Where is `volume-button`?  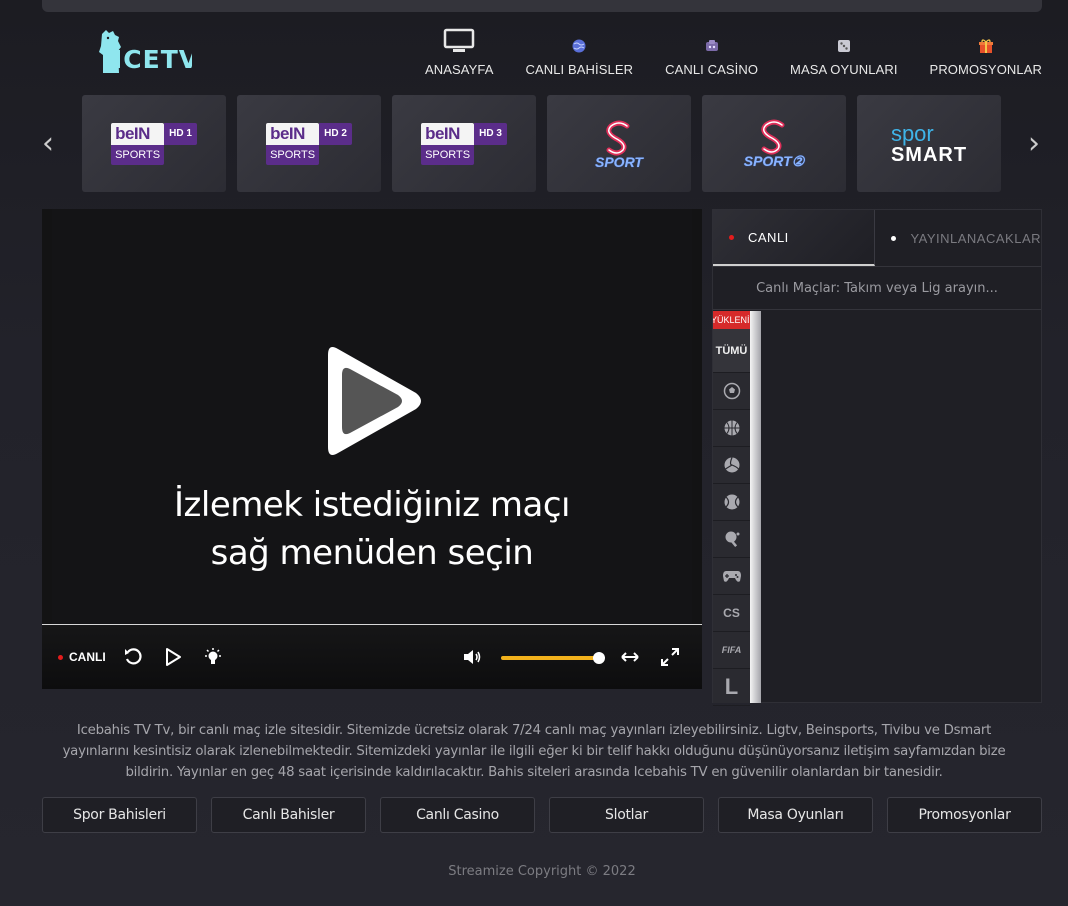 volume-button is located at coordinates (472, 657).